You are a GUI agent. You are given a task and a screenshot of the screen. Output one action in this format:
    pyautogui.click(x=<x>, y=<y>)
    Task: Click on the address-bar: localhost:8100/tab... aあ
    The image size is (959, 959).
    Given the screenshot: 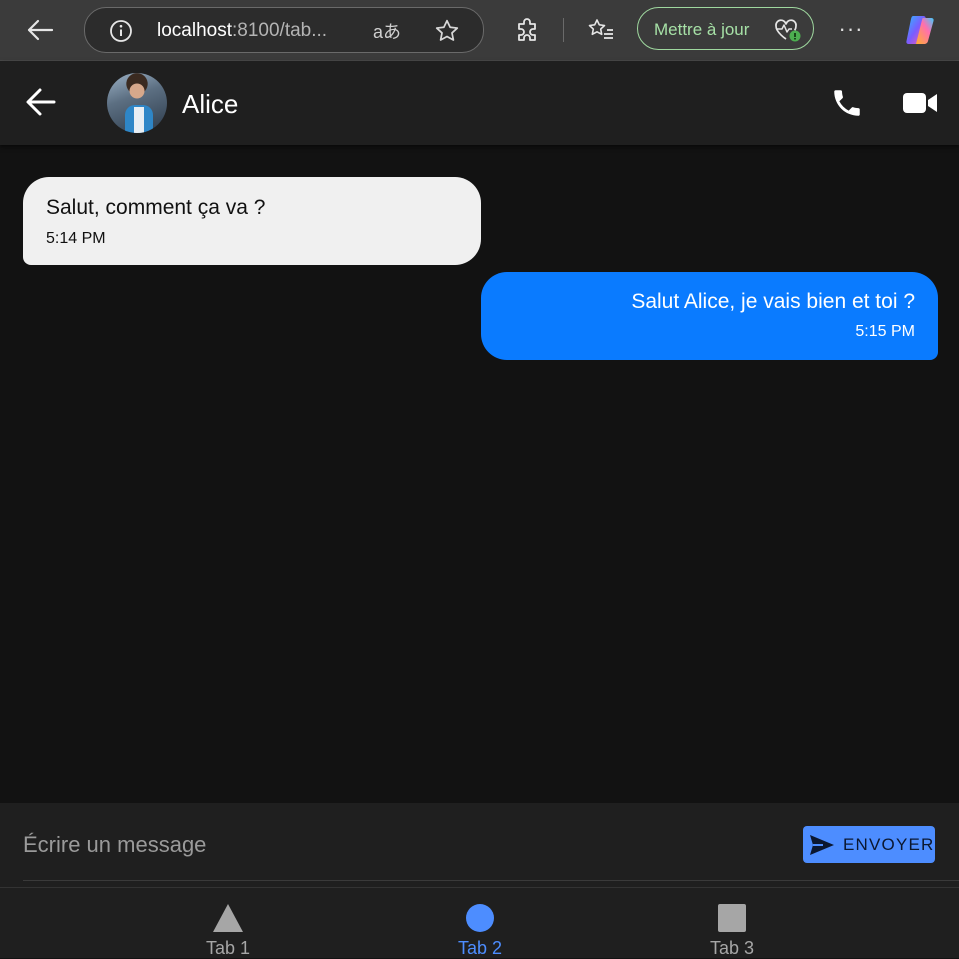 What is the action you would take?
    pyautogui.click(x=284, y=30)
    